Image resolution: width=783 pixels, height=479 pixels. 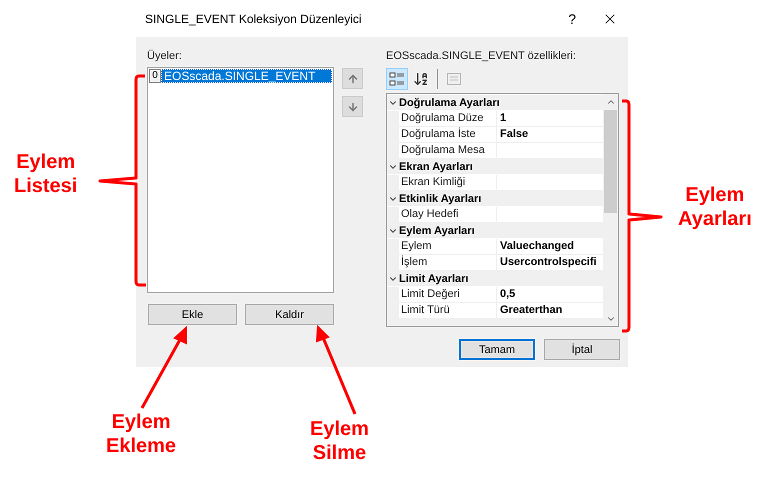 I want to click on category-row: Limit Ayarları, so click(x=495, y=279).